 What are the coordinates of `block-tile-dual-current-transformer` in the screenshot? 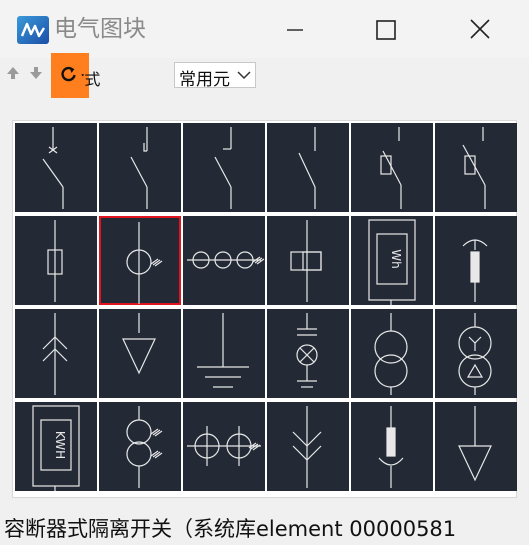 It's located at (140, 446).